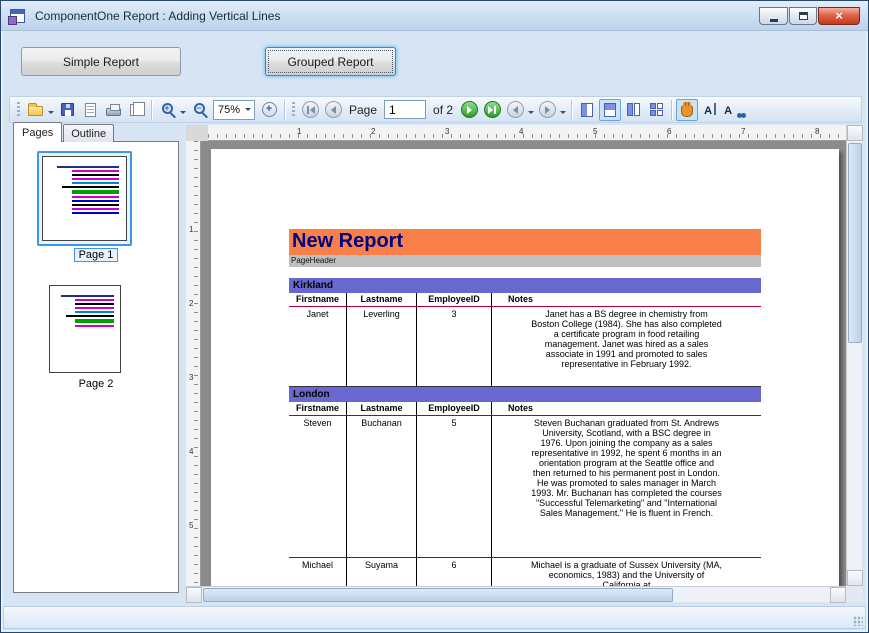 The height and width of the screenshot is (633, 869). I want to click on text-select-icon, so click(710, 110).